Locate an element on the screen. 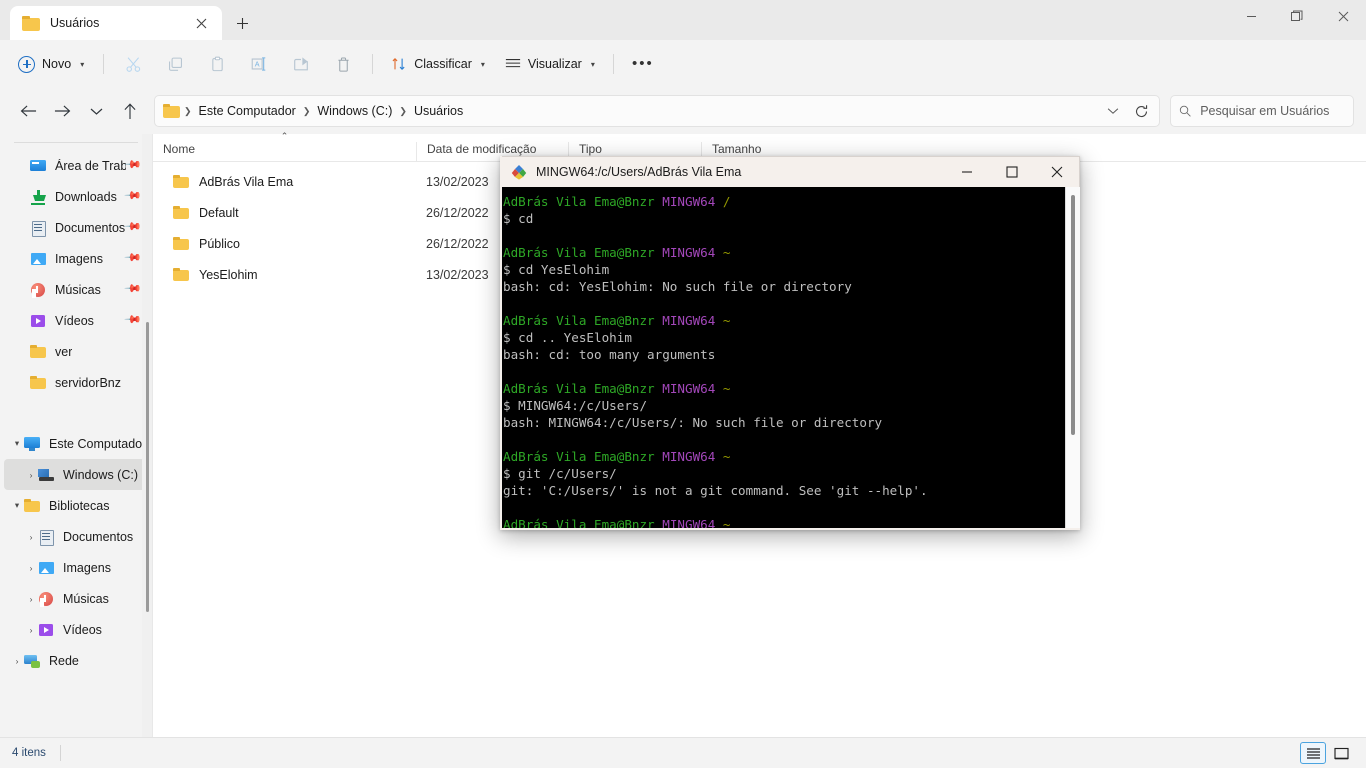 Image resolution: width=1366 pixels, height=768 pixels. paste-button is located at coordinates (217, 64).